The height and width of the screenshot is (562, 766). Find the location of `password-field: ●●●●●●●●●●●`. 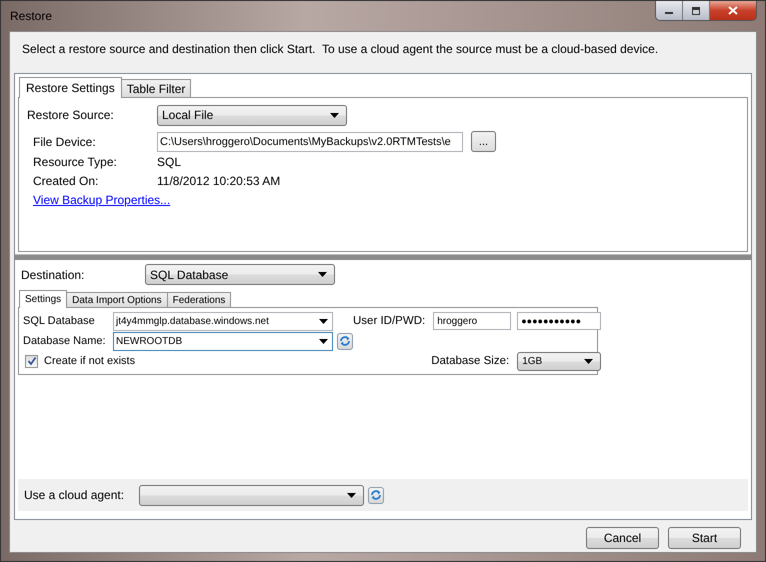

password-field: ●●●●●●●●●●● is located at coordinates (559, 321).